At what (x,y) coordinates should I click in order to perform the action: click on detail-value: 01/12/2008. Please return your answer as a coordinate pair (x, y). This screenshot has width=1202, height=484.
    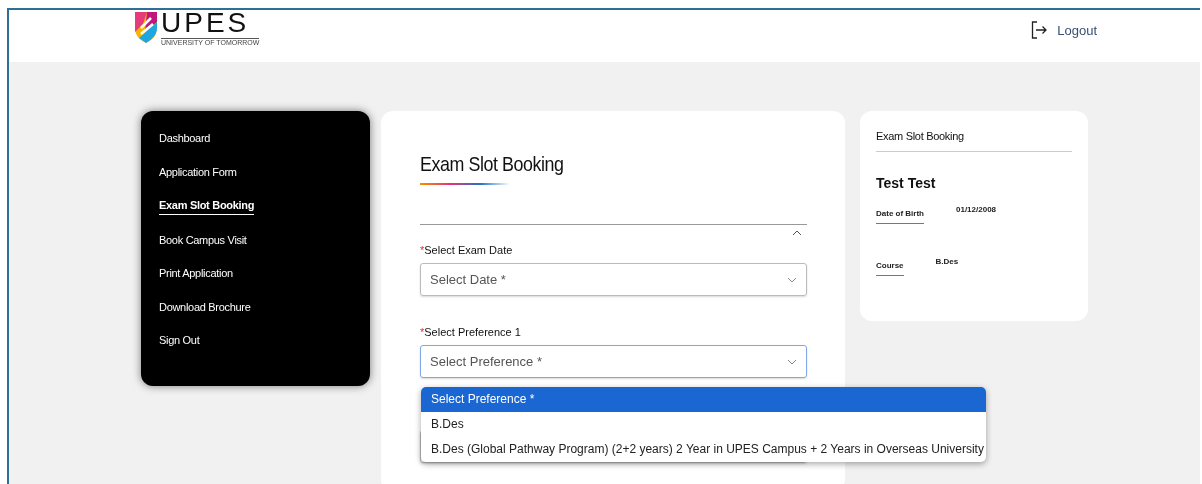
    Looking at the image, I should click on (976, 209).